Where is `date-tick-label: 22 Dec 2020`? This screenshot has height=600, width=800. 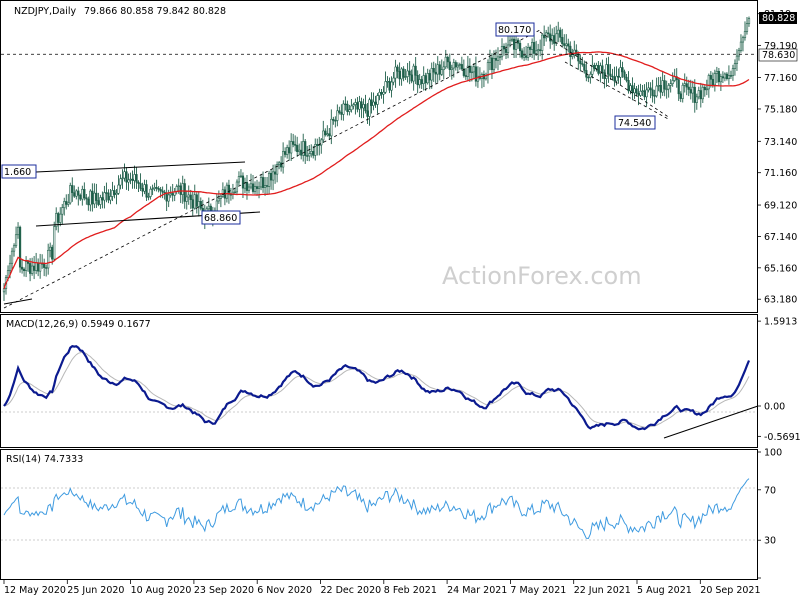
date-tick-label: 22 Dec 2020 is located at coordinates (351, 590).